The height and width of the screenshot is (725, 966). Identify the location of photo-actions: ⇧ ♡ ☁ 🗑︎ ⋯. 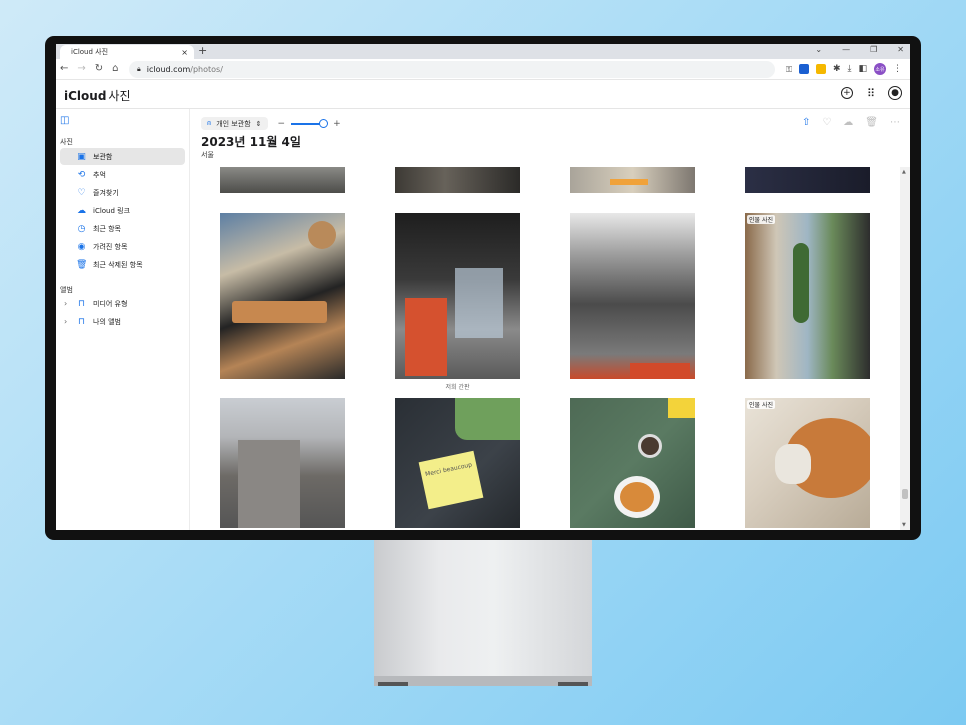
(851, 122).